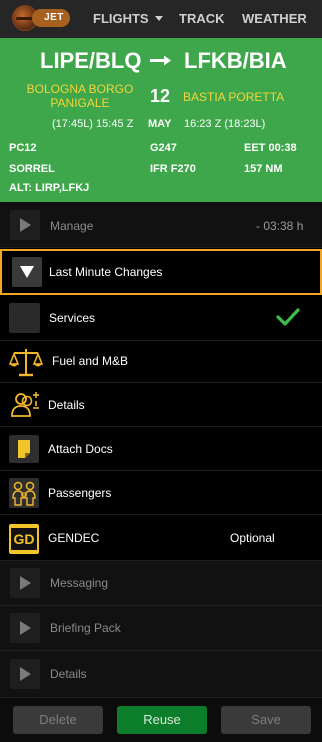  I want to click on flight-month: MAY, so click(160, 124).